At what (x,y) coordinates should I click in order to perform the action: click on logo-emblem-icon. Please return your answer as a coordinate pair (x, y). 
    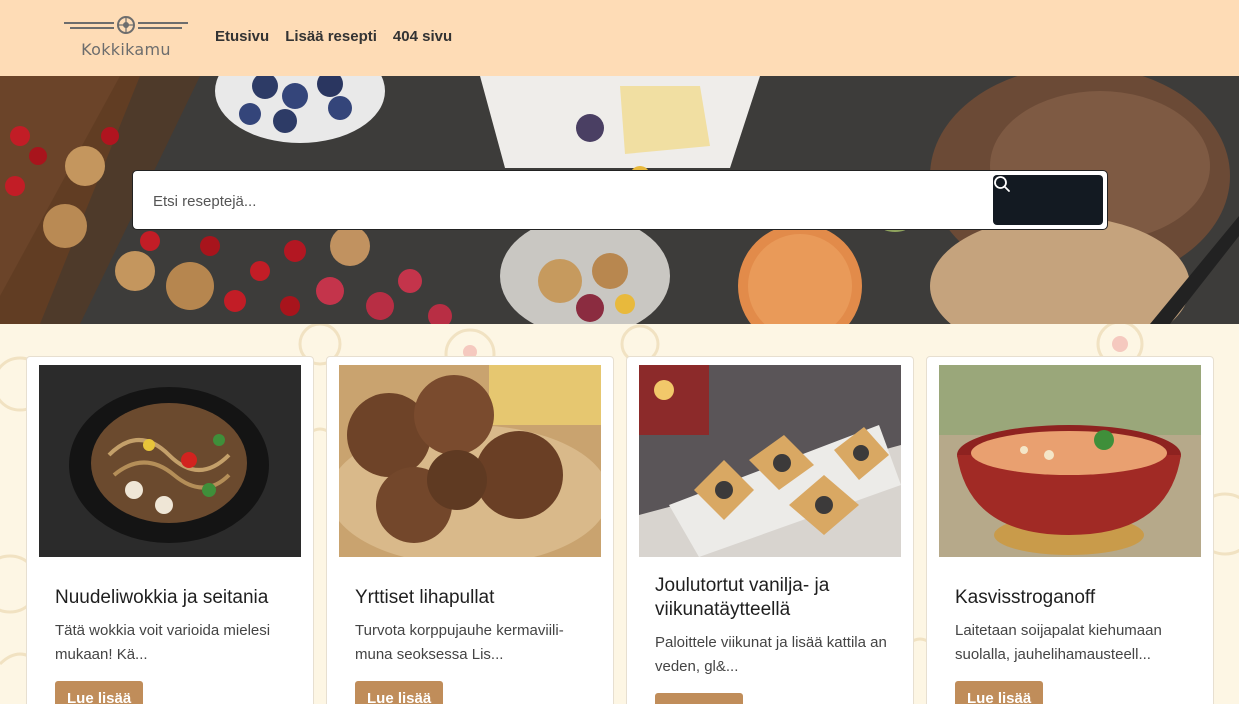
    Looking at the image, I should click on (126, 25).